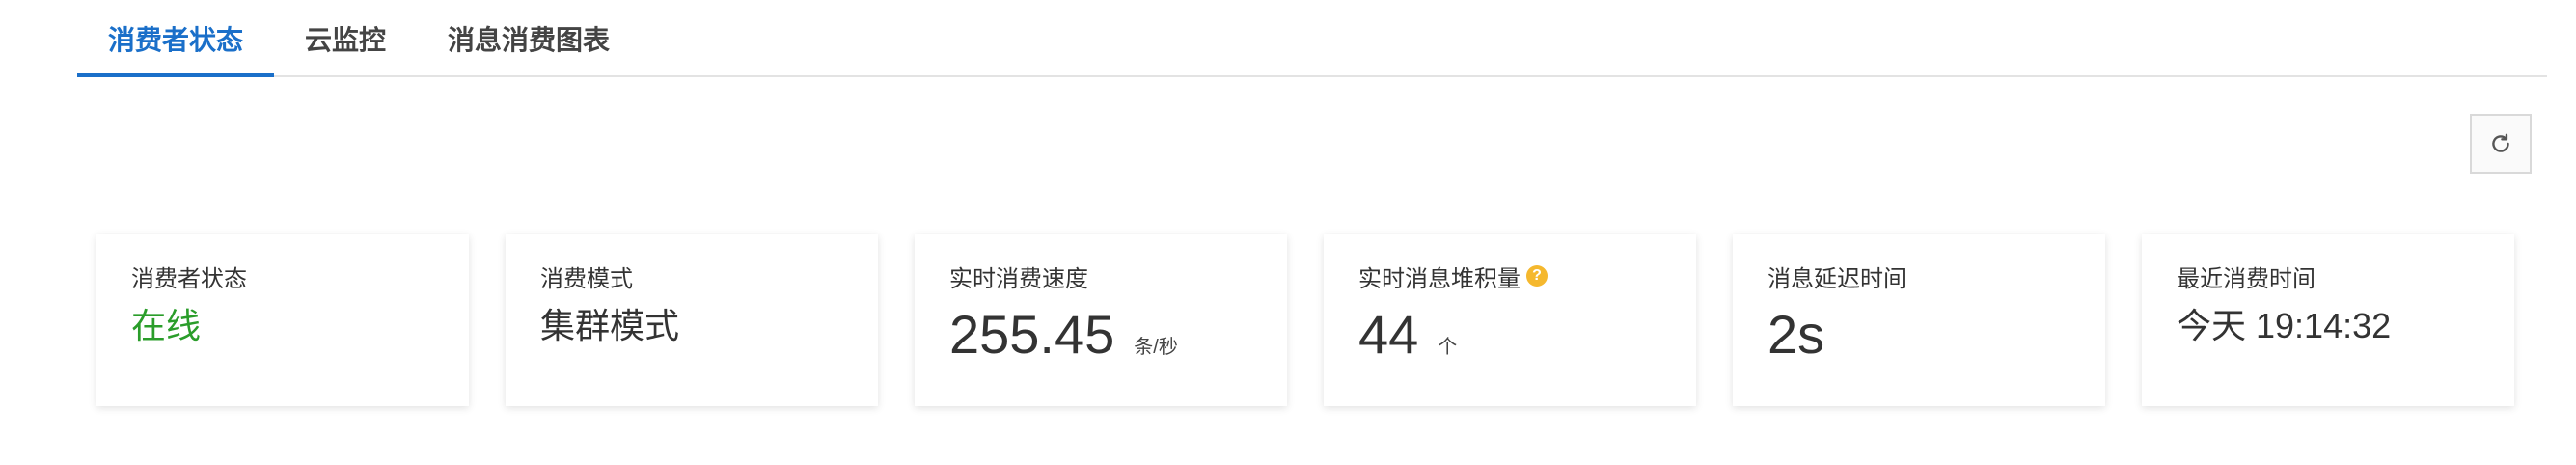  Describe the element at coordinates (1032, 334) in the screenshot. I see `speed-value: 255.45` at that location.